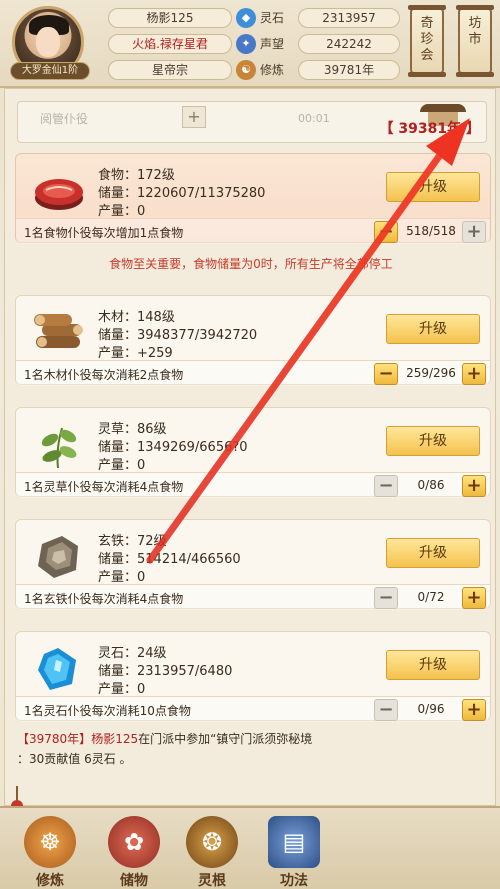 This screenshot has width=500, height=889. What do you see at coordinates (272, 44) in the screenshot?
I see `stat-label: 声望` at bounding box center [272, 44].